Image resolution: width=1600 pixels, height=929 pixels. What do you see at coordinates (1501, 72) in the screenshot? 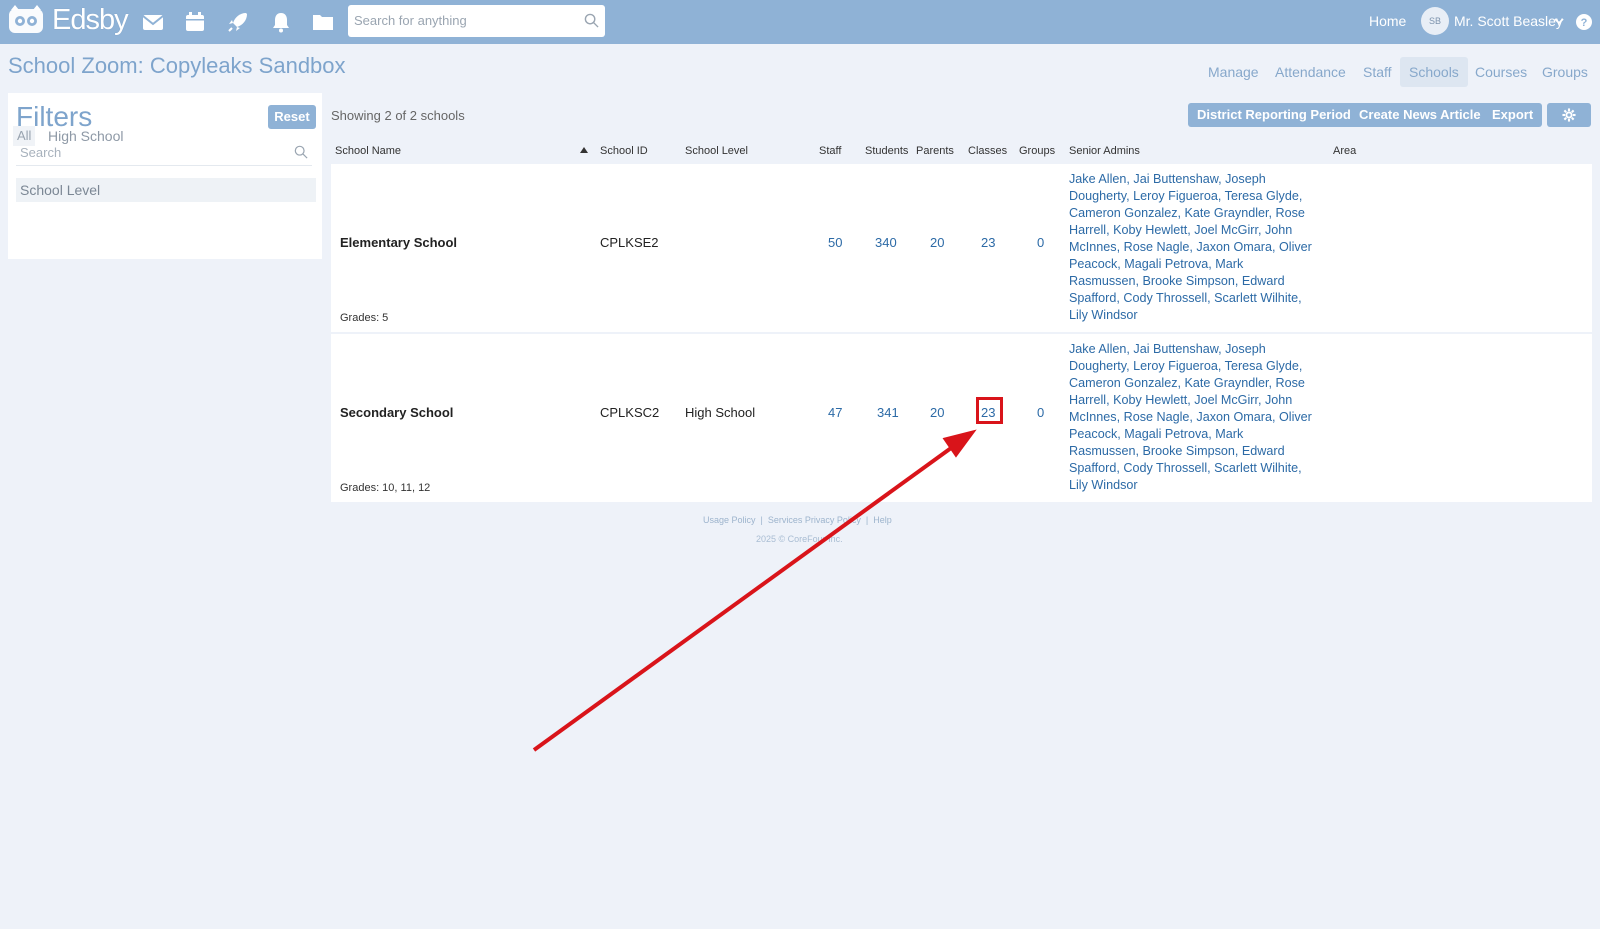
I see `tab-courses: Courses` at bounding box center [1501, 72].